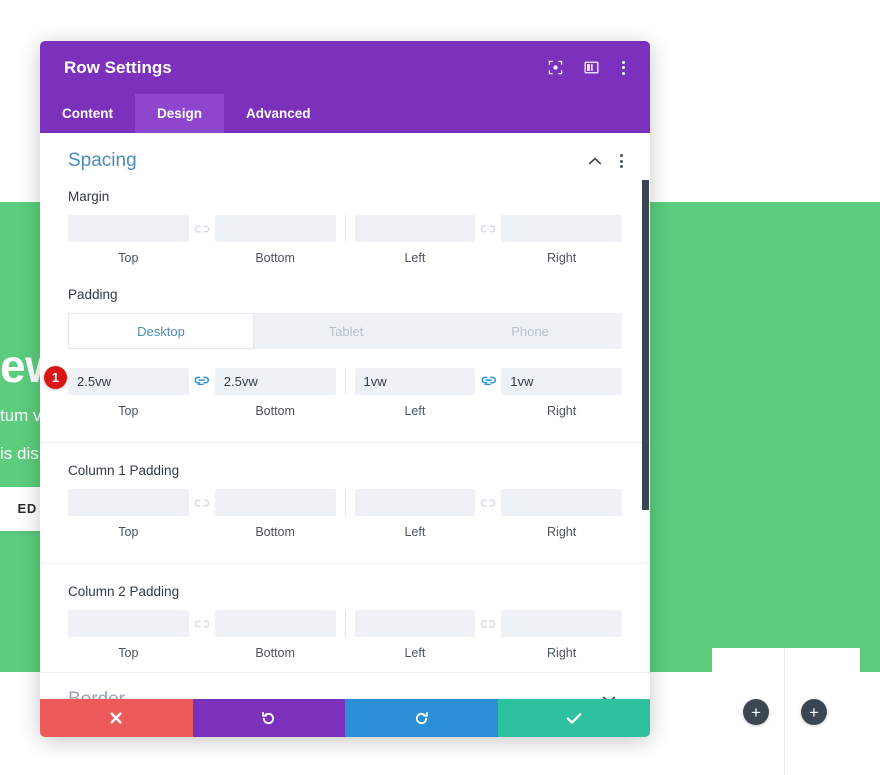 The width and height of the screenshot is (880, 775). Describe the element at coordinates (621, 161) in the screenshot. I see `section-menu-icon` at that location.